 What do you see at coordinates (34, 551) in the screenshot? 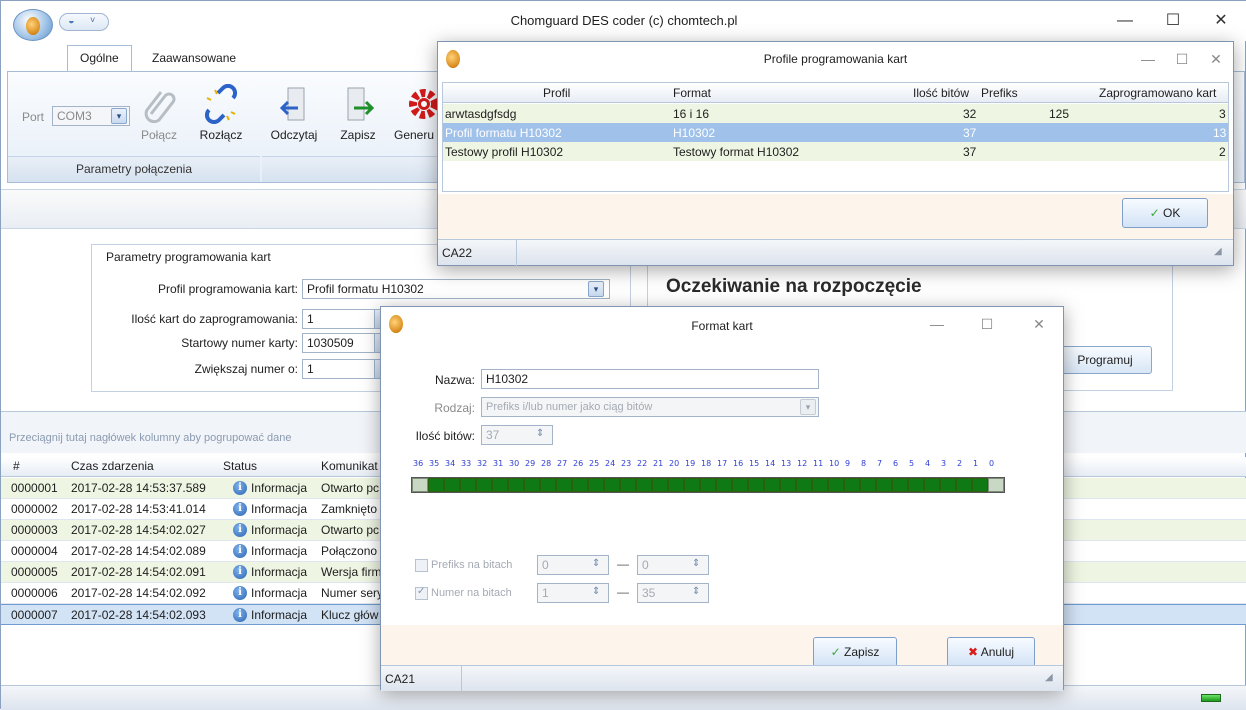
I see `row-id: 0000004` at bounding box center [34, 551].